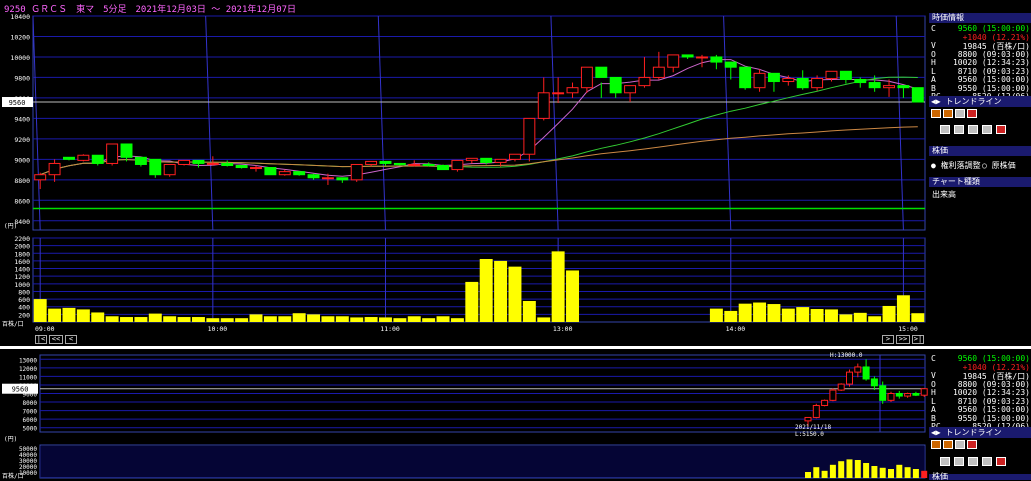 Image resolution: width=1031 pixels, height=481 pixels. Describe the element at coordinates (22, 201) in the screenshot. I see `price-tick-label: 8600` at that location.